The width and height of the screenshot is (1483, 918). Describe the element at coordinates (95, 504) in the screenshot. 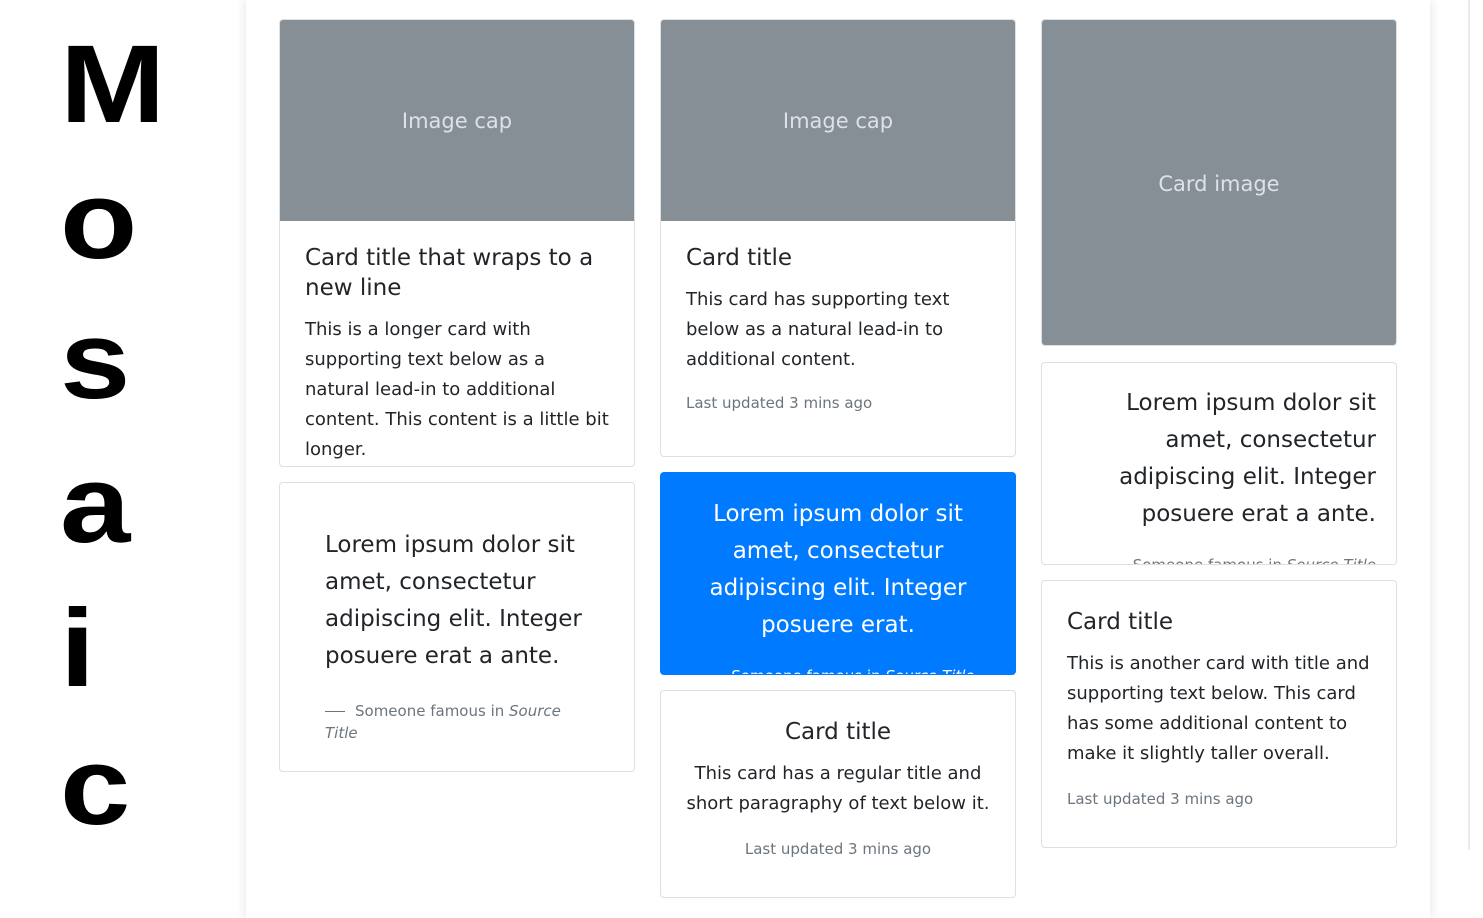

I see `logo-letter-a: a` at that location.